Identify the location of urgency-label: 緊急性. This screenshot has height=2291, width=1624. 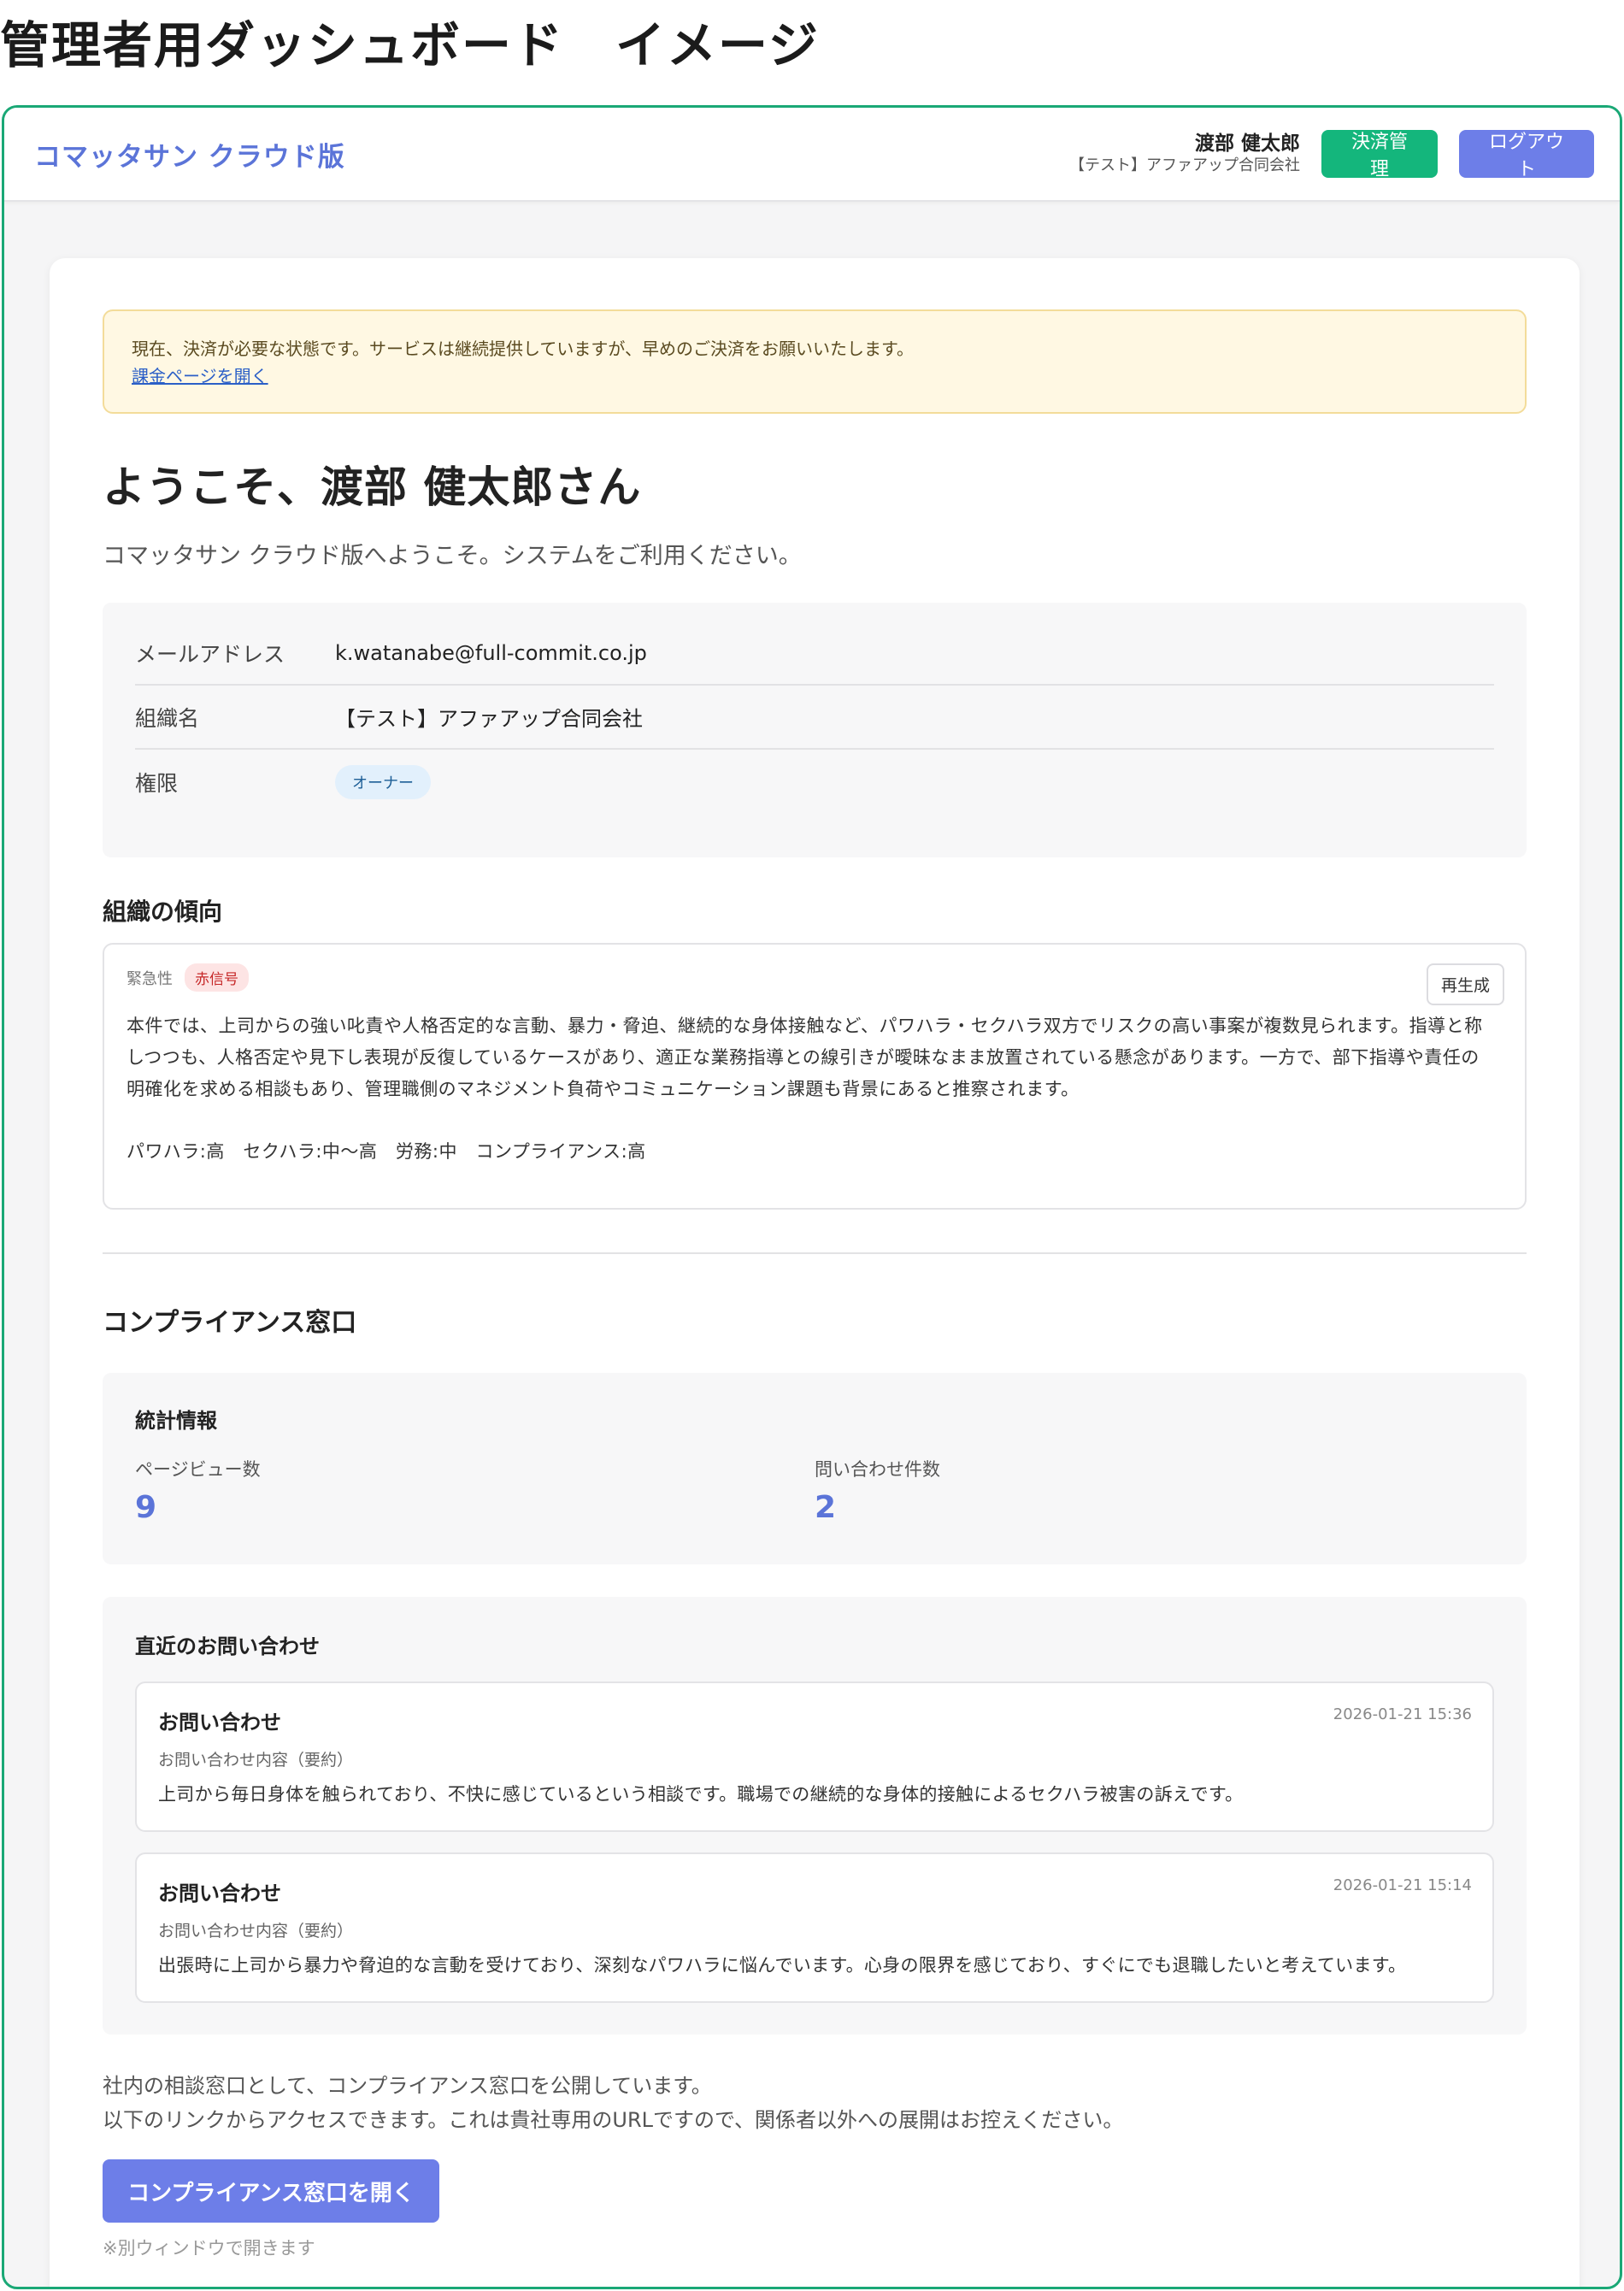
(150, 979).